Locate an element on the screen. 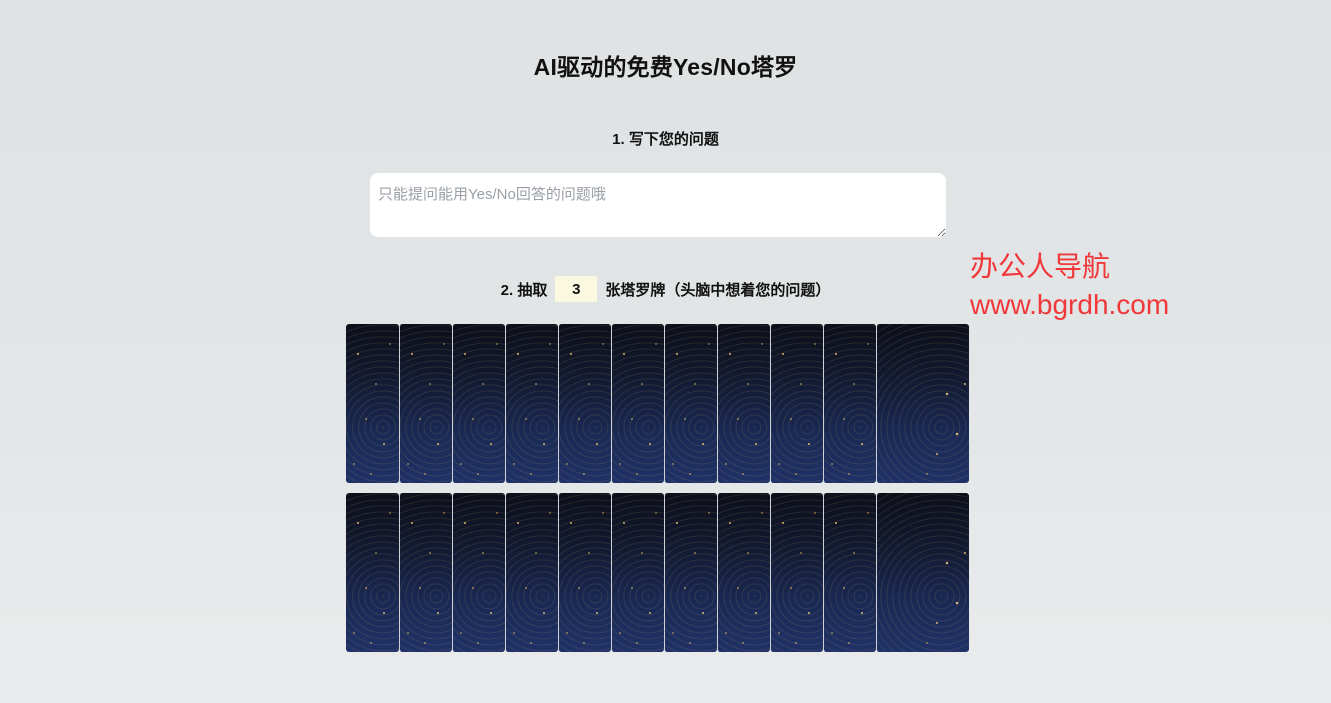 The image size is (1331, 703). watermark-name: 办公人导航 is located at coordinates (1040, 266).